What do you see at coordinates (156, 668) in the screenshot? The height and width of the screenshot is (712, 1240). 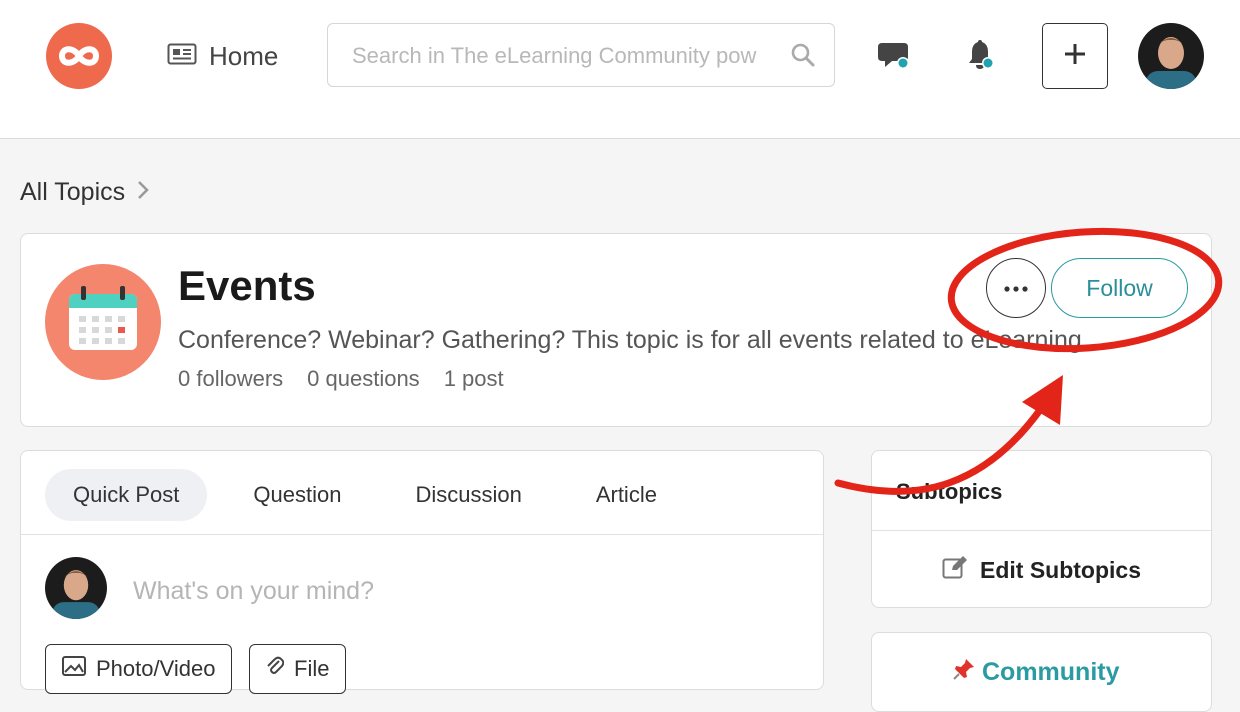 I see `photo-video-label: Photo/Video` at bounding box center [156, 668].